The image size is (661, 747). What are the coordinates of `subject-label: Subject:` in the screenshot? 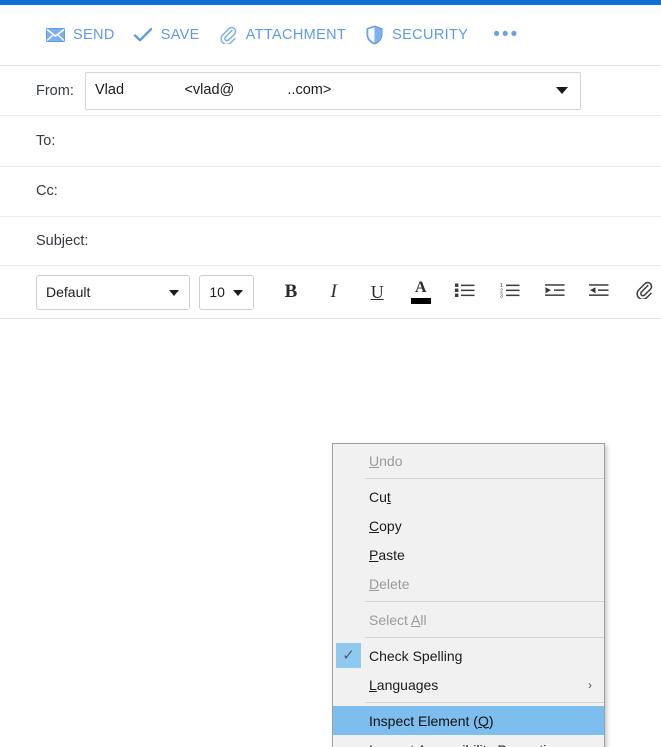 It's located at (62, 241).